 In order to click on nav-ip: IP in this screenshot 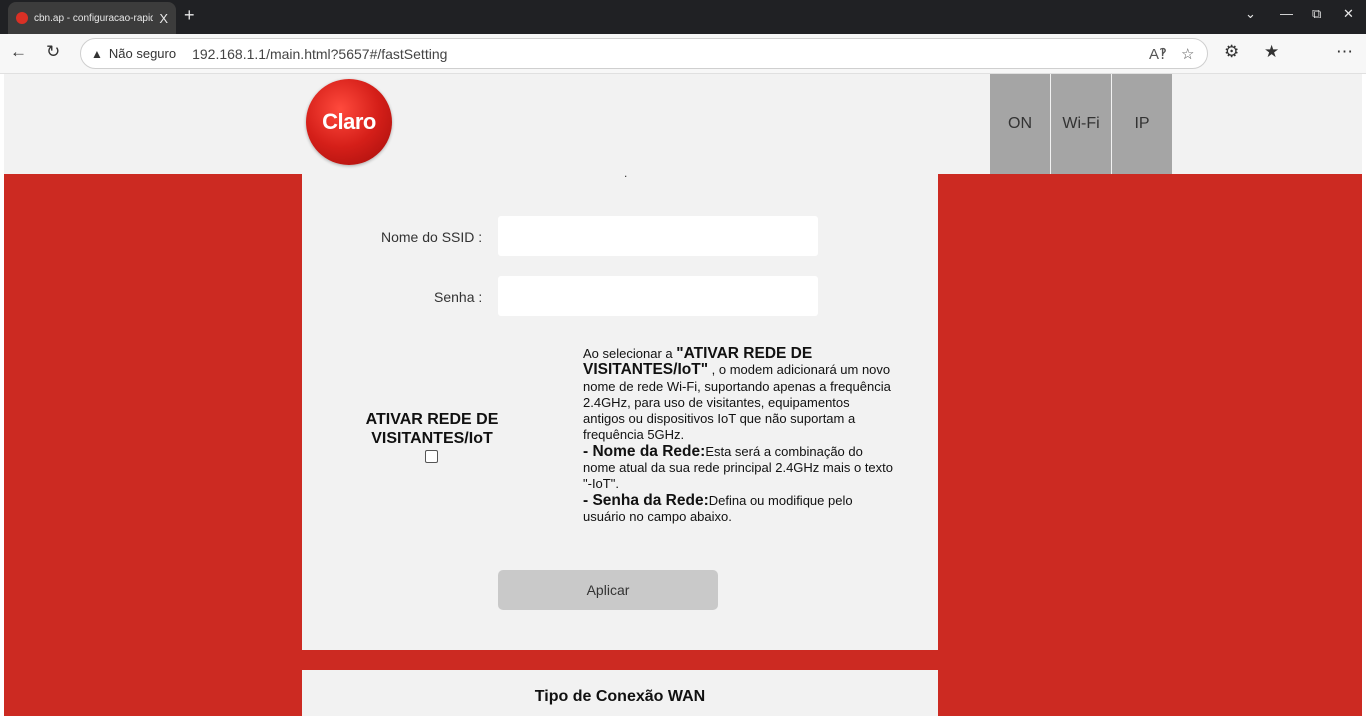, I will do `click(1142, 124)`.